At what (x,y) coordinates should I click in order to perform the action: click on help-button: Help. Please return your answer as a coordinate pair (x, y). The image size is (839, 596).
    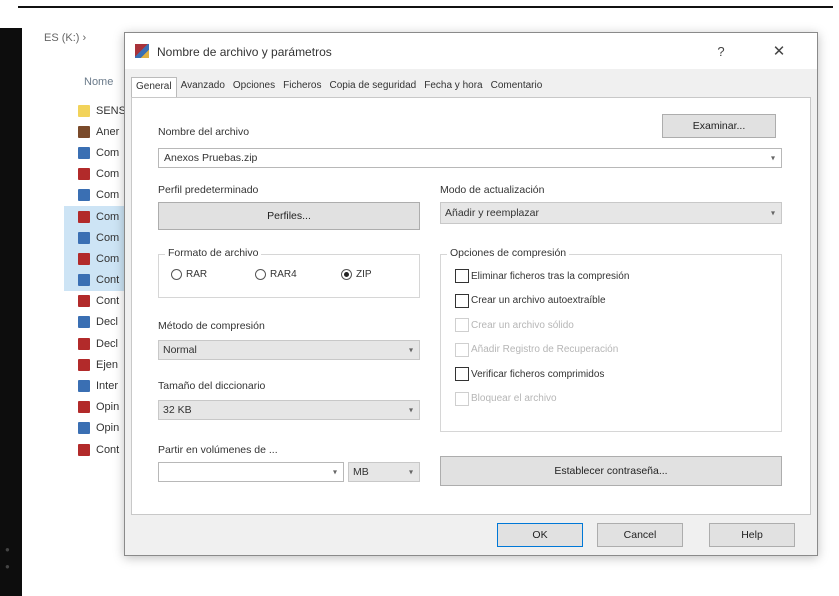
    Looking at the image, I should click on (752, 535).